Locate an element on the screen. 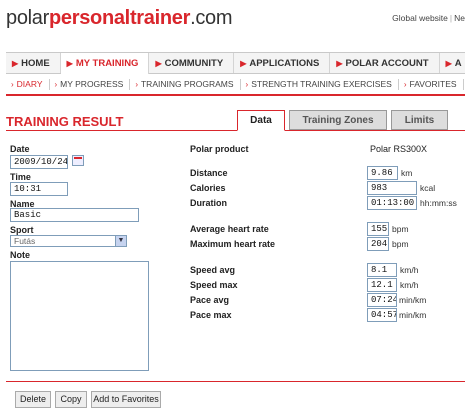 This screenshot has width=465, height=418. nav-my-training: ▶ MY TRAINING is located at coordinates (105, 63).